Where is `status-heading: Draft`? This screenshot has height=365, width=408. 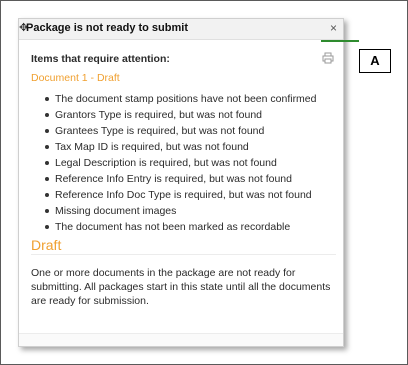
status-heading: Draft is located at coordinates (46, 245).